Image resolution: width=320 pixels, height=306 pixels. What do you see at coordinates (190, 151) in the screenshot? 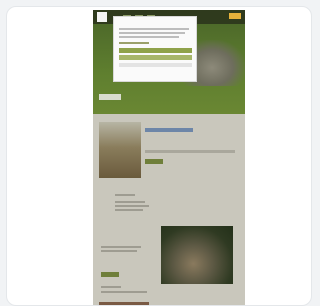
I see `article-text` at bounding box center [190, 151].